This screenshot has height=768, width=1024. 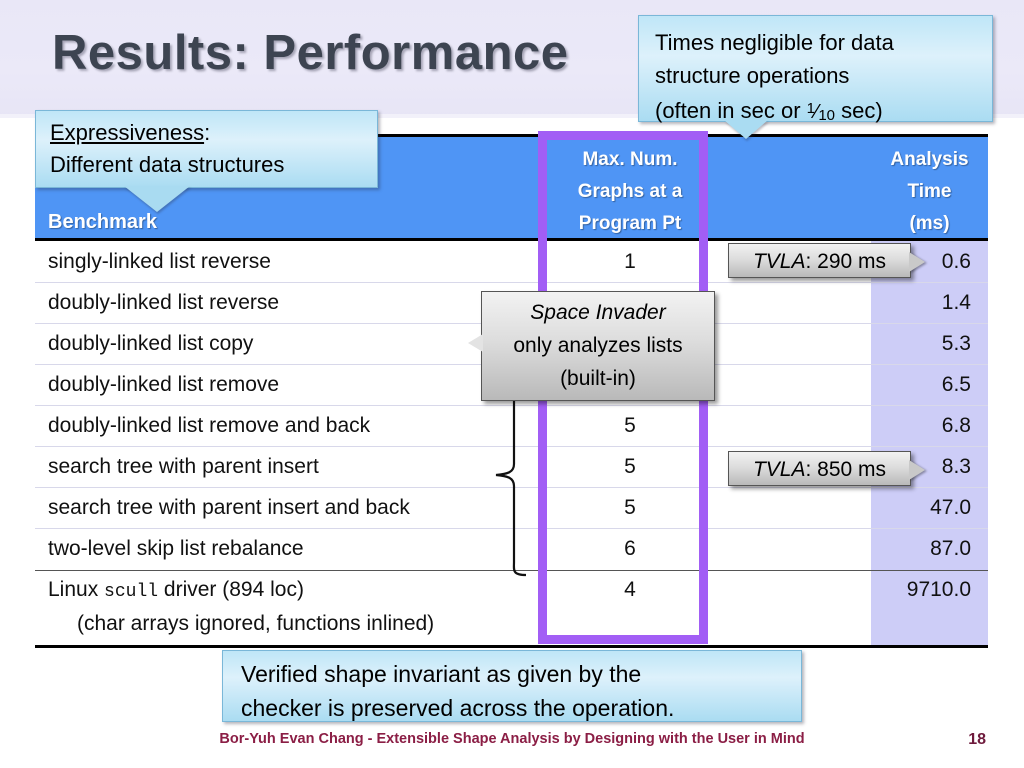 What do you see at coordinates (956, 302) in the screenshot?
I see `analysis-time-value: 1.4` at bounding box center [956, 302].